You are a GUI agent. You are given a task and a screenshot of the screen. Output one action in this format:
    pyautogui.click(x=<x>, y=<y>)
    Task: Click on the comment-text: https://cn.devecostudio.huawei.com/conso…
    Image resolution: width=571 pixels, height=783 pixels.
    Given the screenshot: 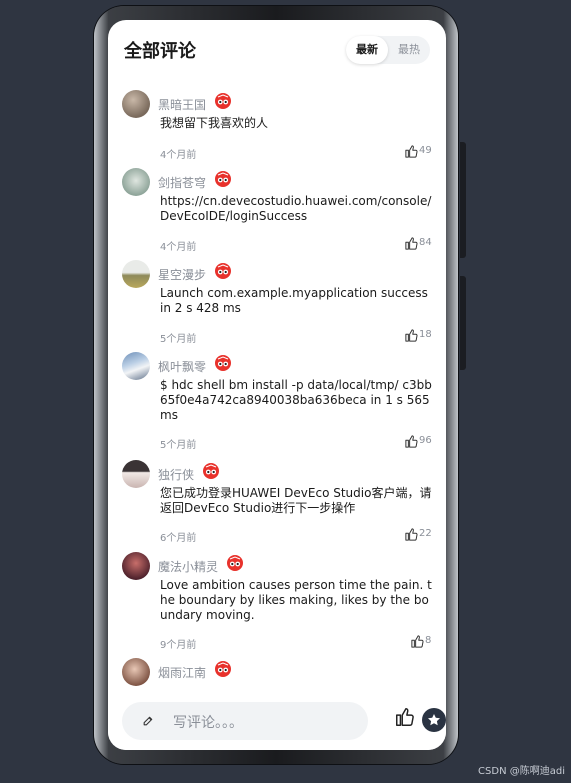 What is the action you would take?
    pyautogui.click(x=296, y=208)
    